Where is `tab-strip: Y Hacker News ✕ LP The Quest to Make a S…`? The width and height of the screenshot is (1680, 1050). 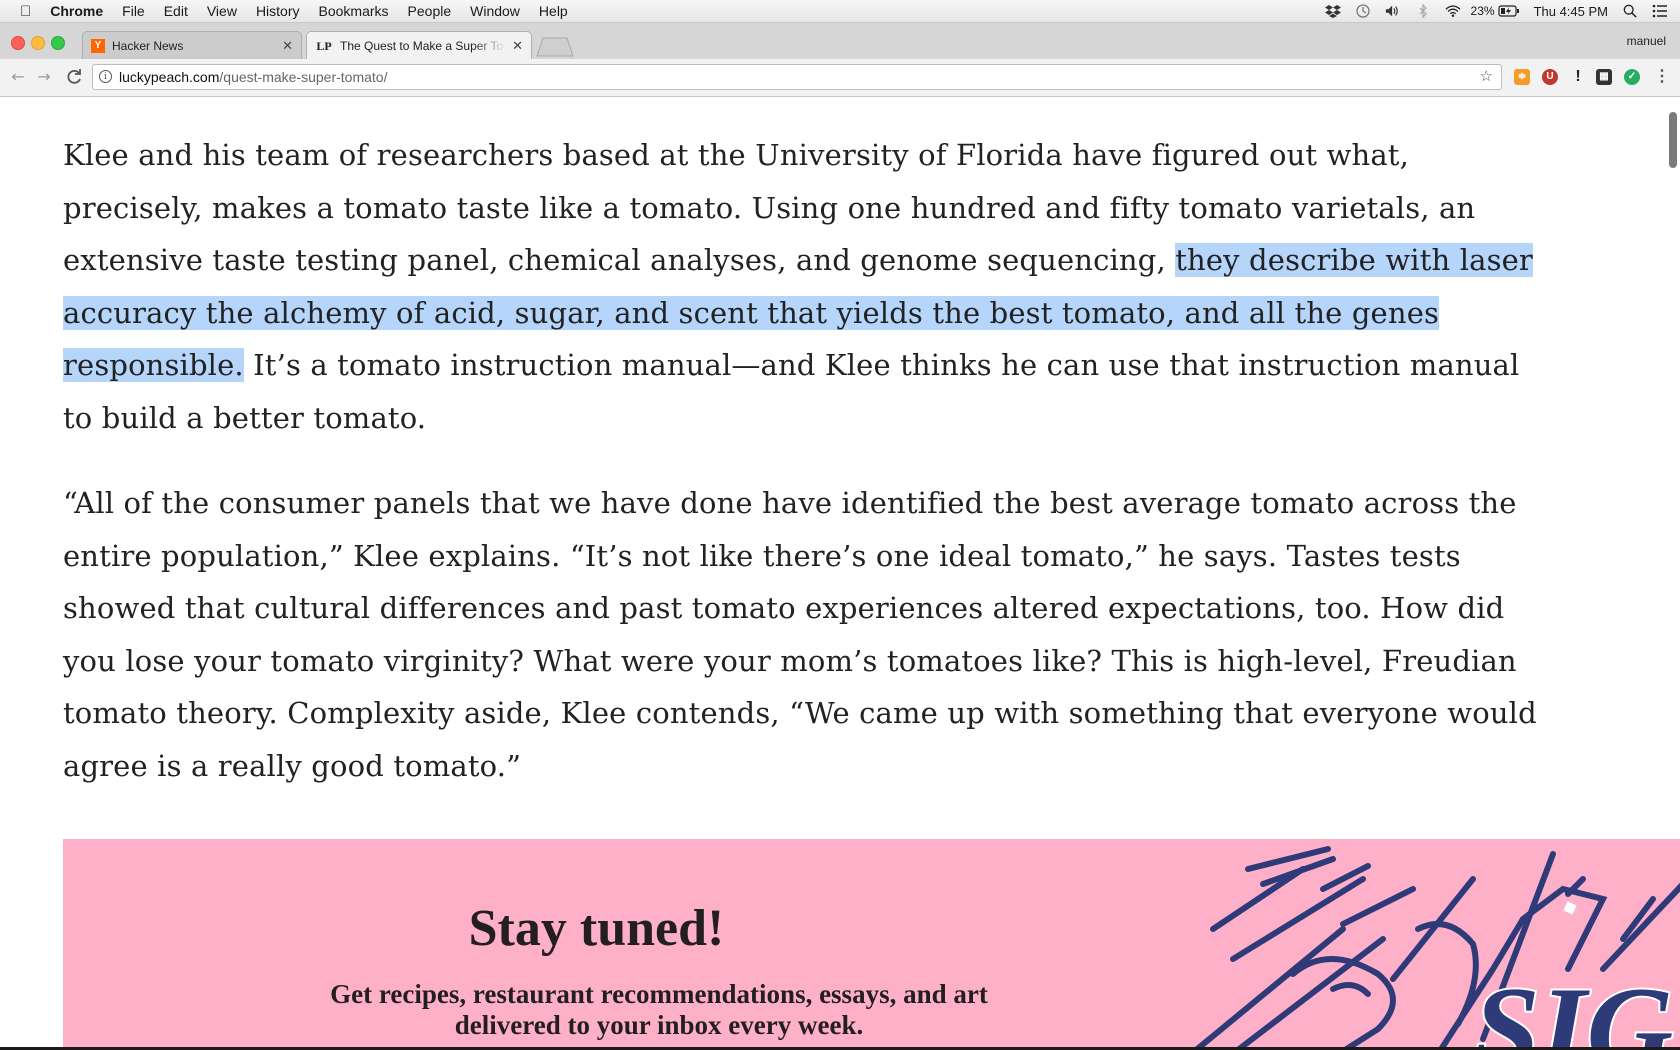 tab-strip: Y Hacker News ✕ LP The Quest to Make a S… is located at coordinates (840, 41).